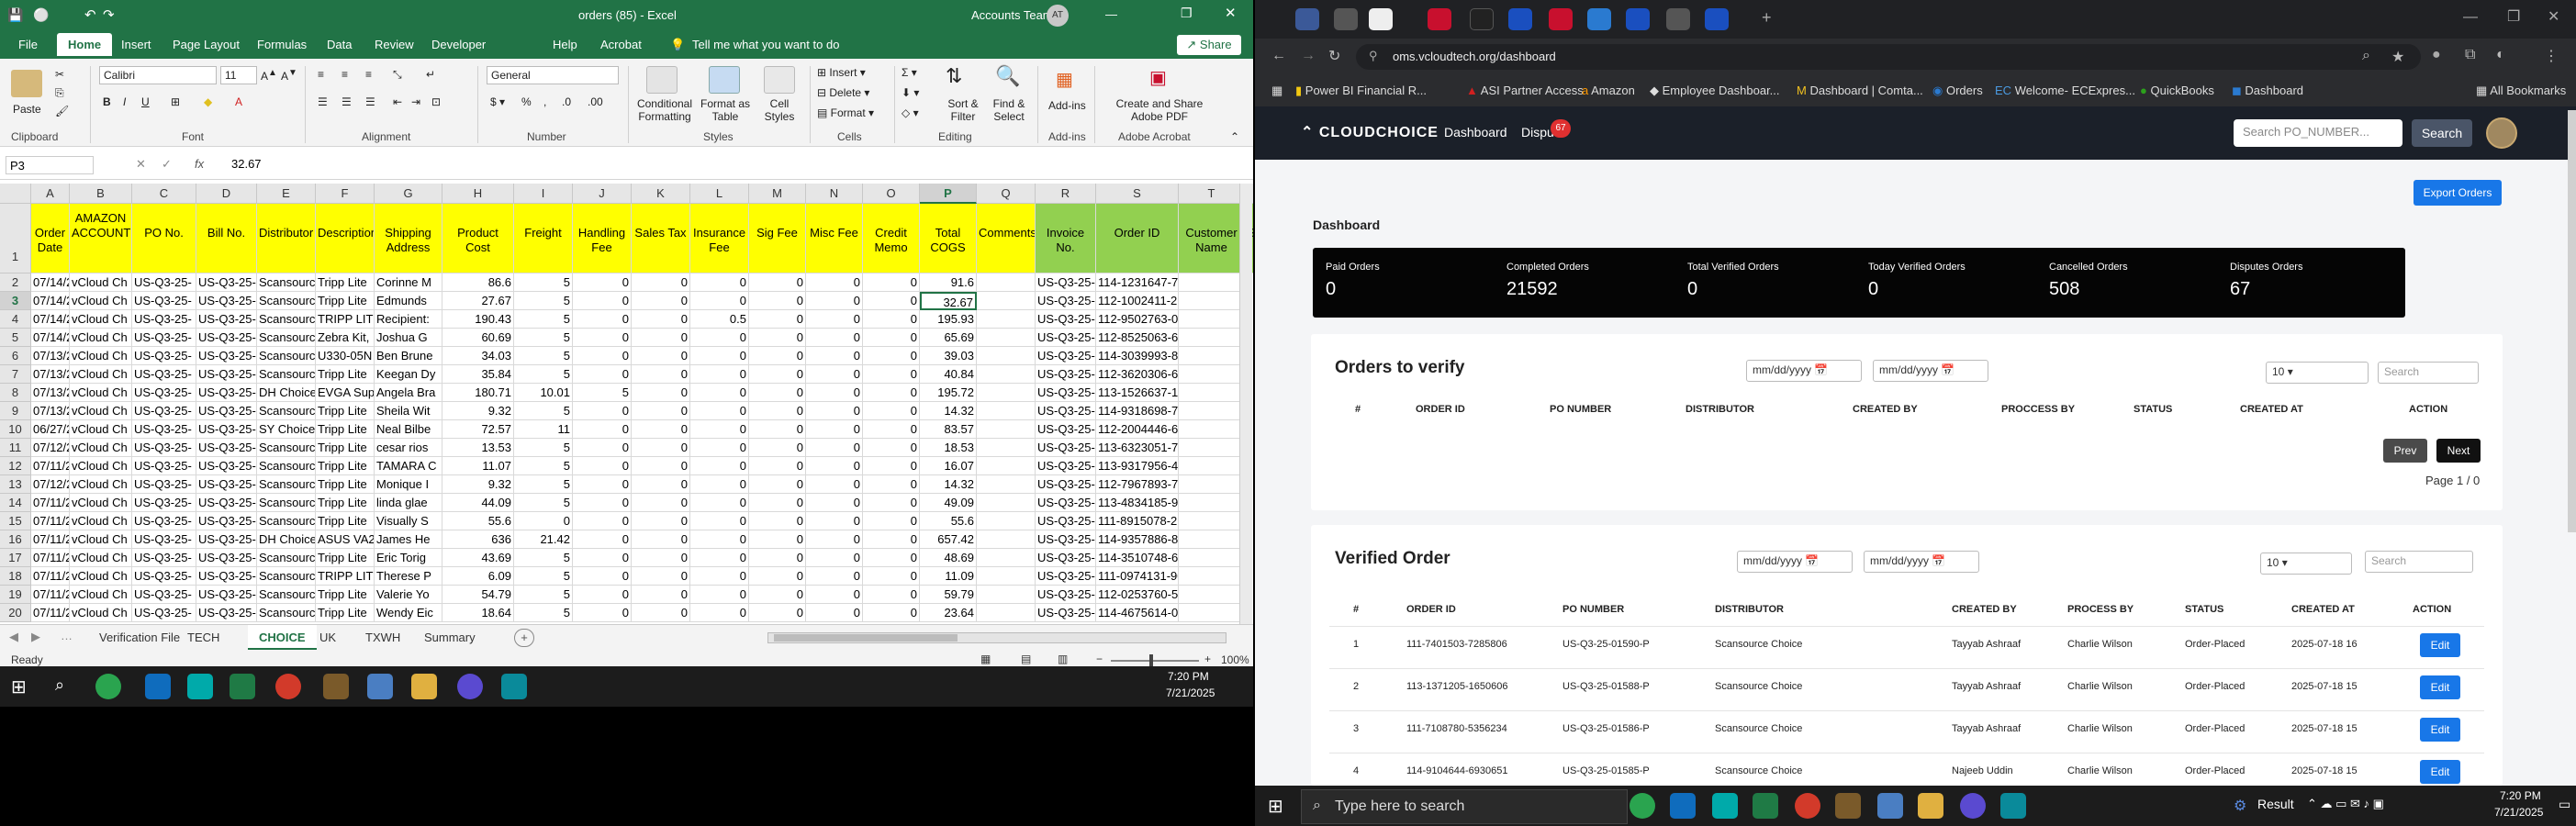  What do you see at coordinates (1890, 806) in the screenshot?
I see `calculator-icon` at bounding box center [1890, 806].